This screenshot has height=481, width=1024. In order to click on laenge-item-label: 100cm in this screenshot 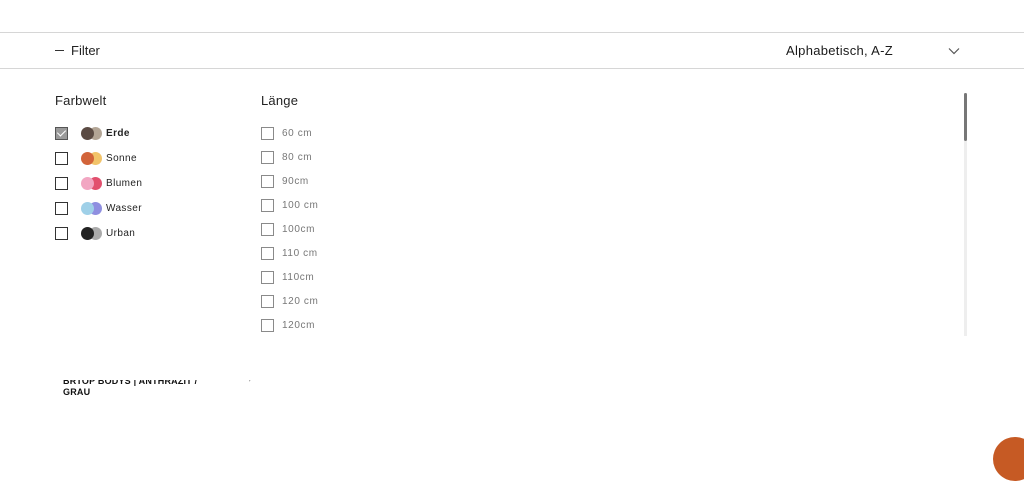, I will do `click(299, 229)`.